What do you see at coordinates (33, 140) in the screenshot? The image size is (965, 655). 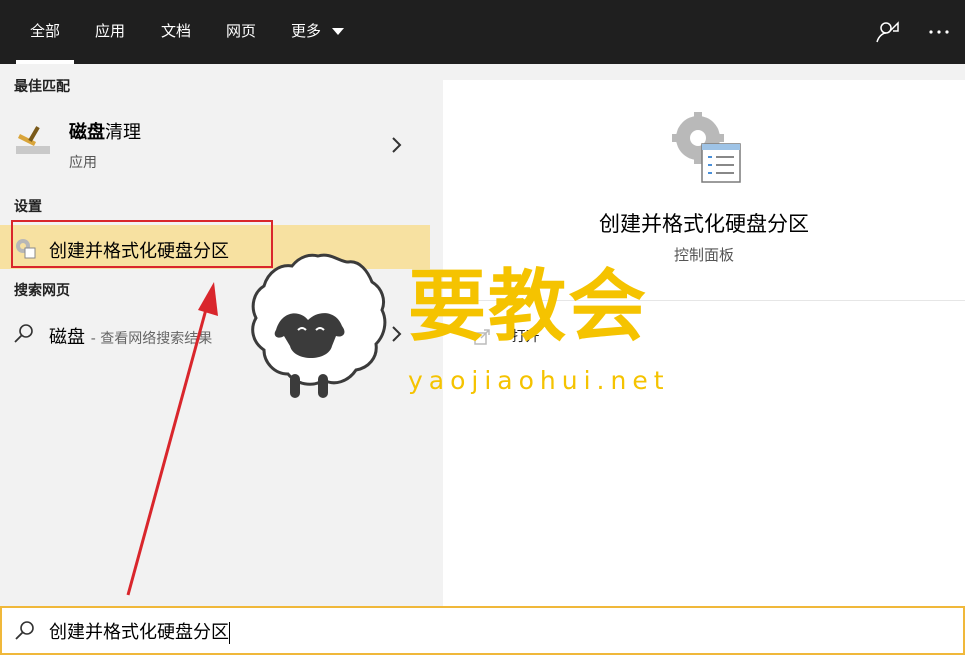 I see `disk-cleanup-icon` at bounding box center [33, 140].